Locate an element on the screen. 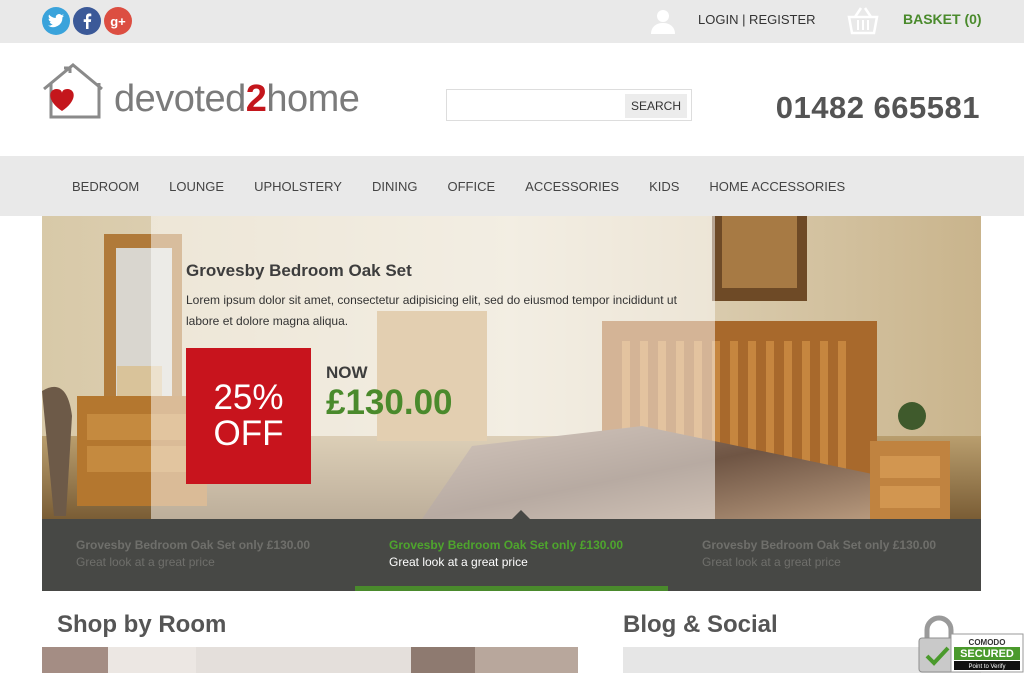 This screenshot has width=1024, height=673. room-thumbnails is located at coordinates (310, 660).